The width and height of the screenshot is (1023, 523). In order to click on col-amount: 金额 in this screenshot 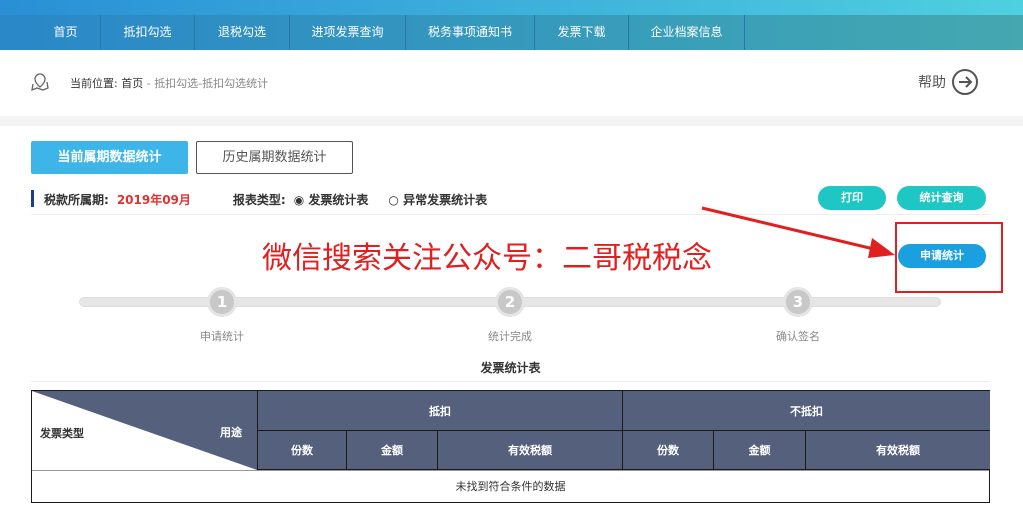, I will do `click(392, 450)`.